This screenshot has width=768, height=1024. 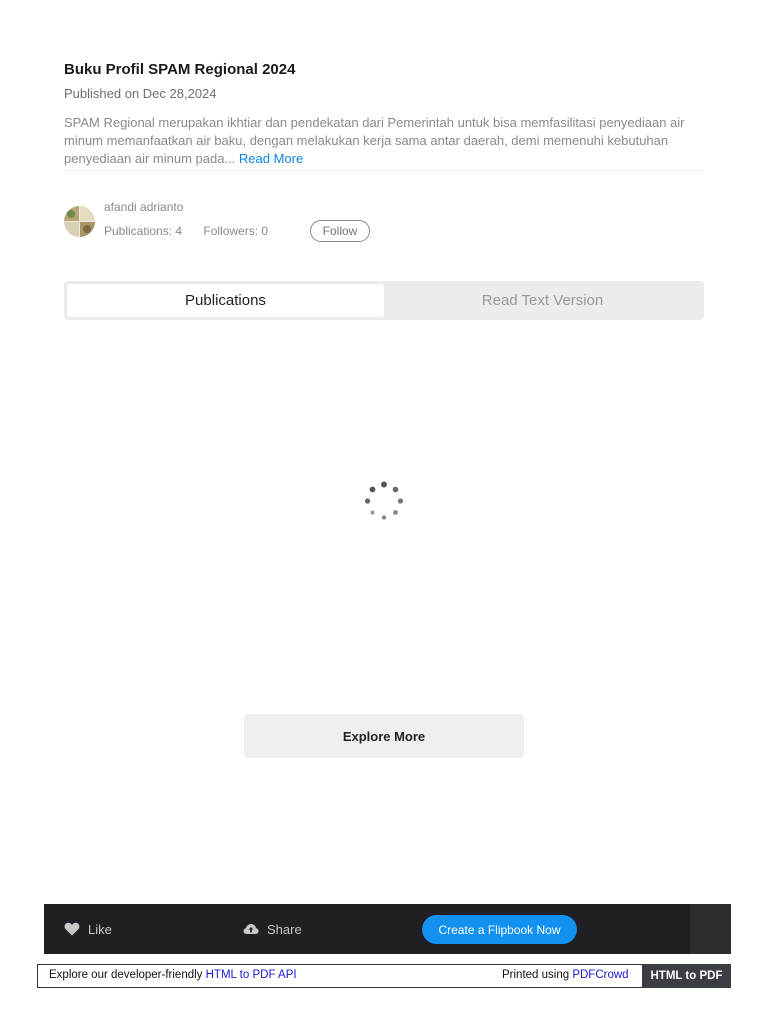 I want to click on publication-title: Buku Profil SPAM Regional 2024, so click(x=180, y=69).